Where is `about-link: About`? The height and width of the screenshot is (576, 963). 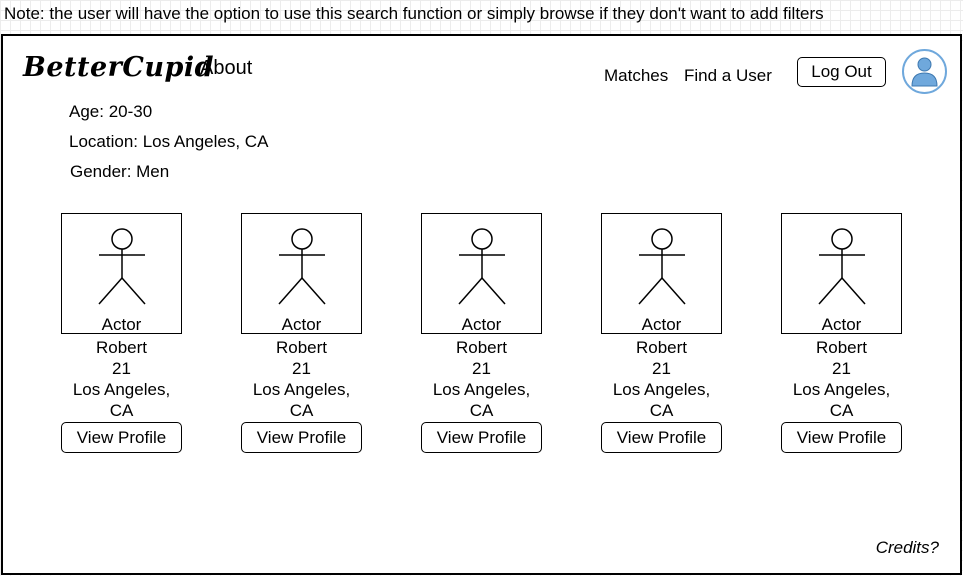
about-link: About is located at coordinates (226, 68).